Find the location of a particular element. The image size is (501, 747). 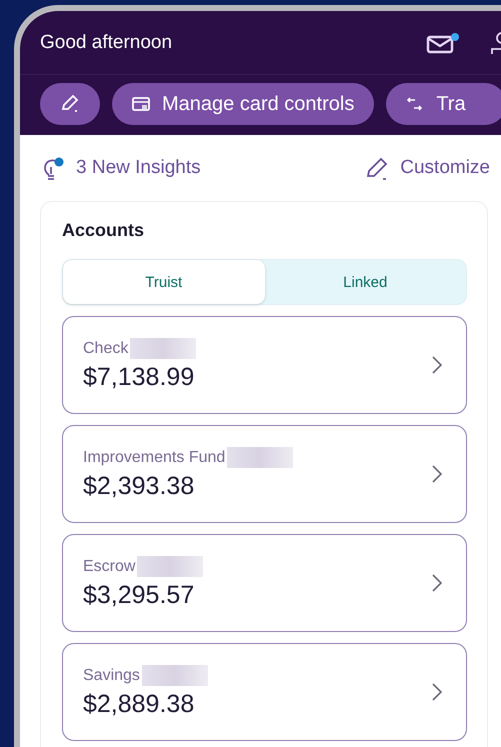

transfer-arrows-icon is located at coordinates (415, 104).